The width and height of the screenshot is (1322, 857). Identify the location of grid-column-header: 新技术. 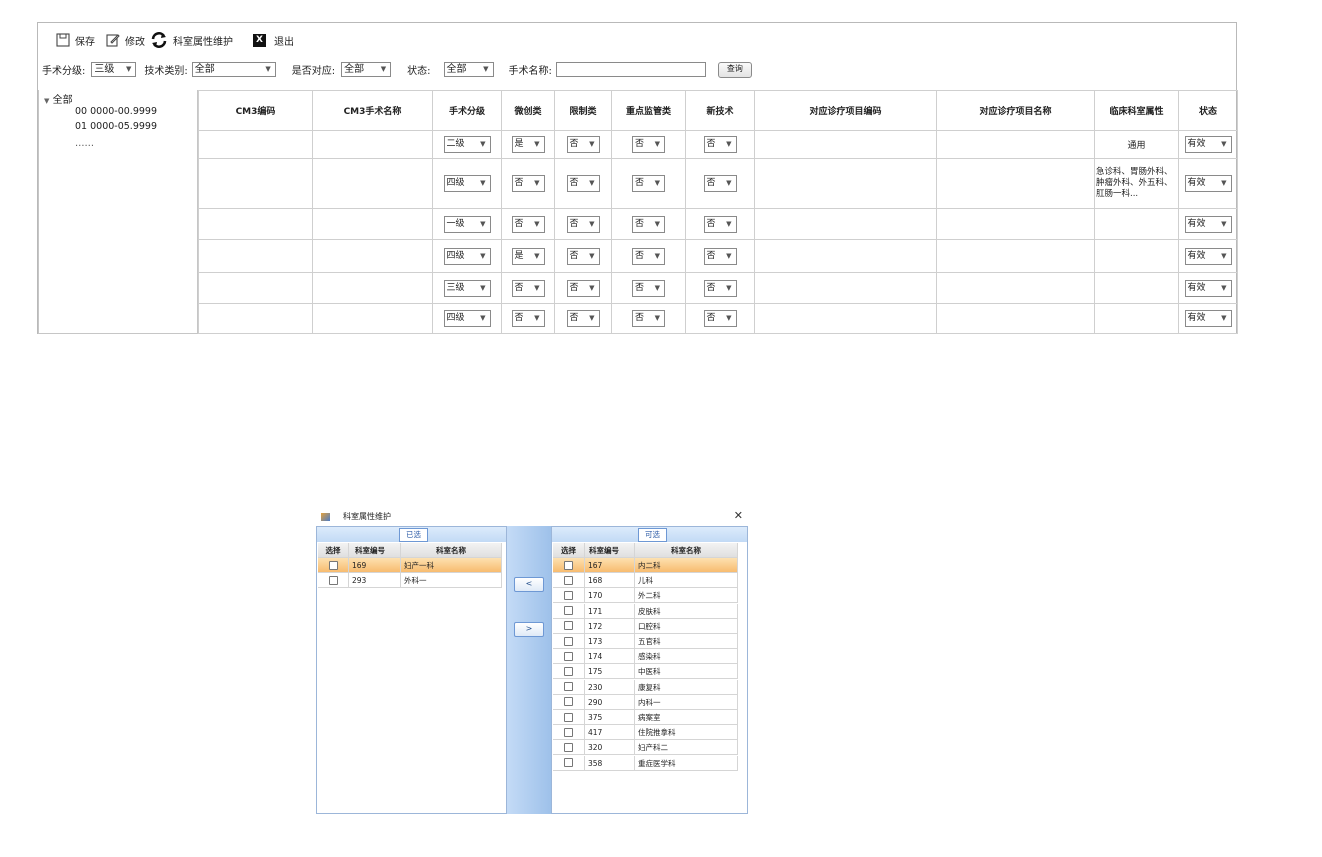
(720, 110).